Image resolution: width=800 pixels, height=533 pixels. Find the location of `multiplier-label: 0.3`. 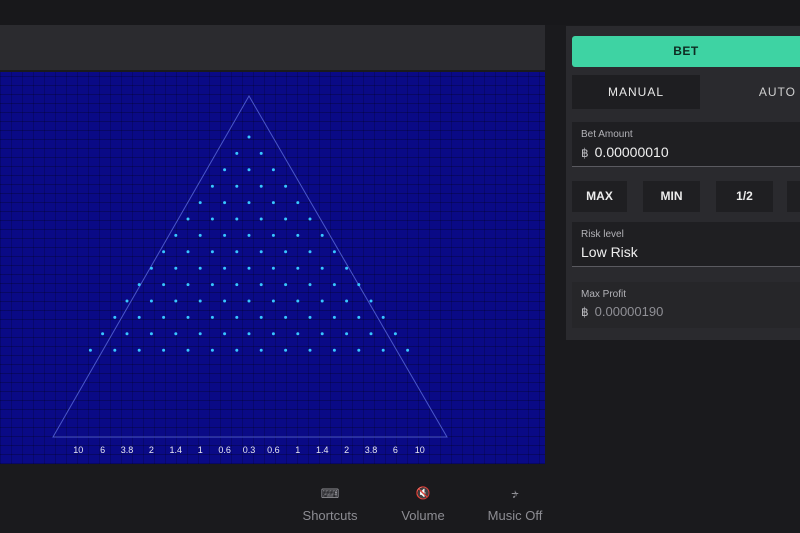

multiplier-label: 0.3 is located at coordinates (249, 450).